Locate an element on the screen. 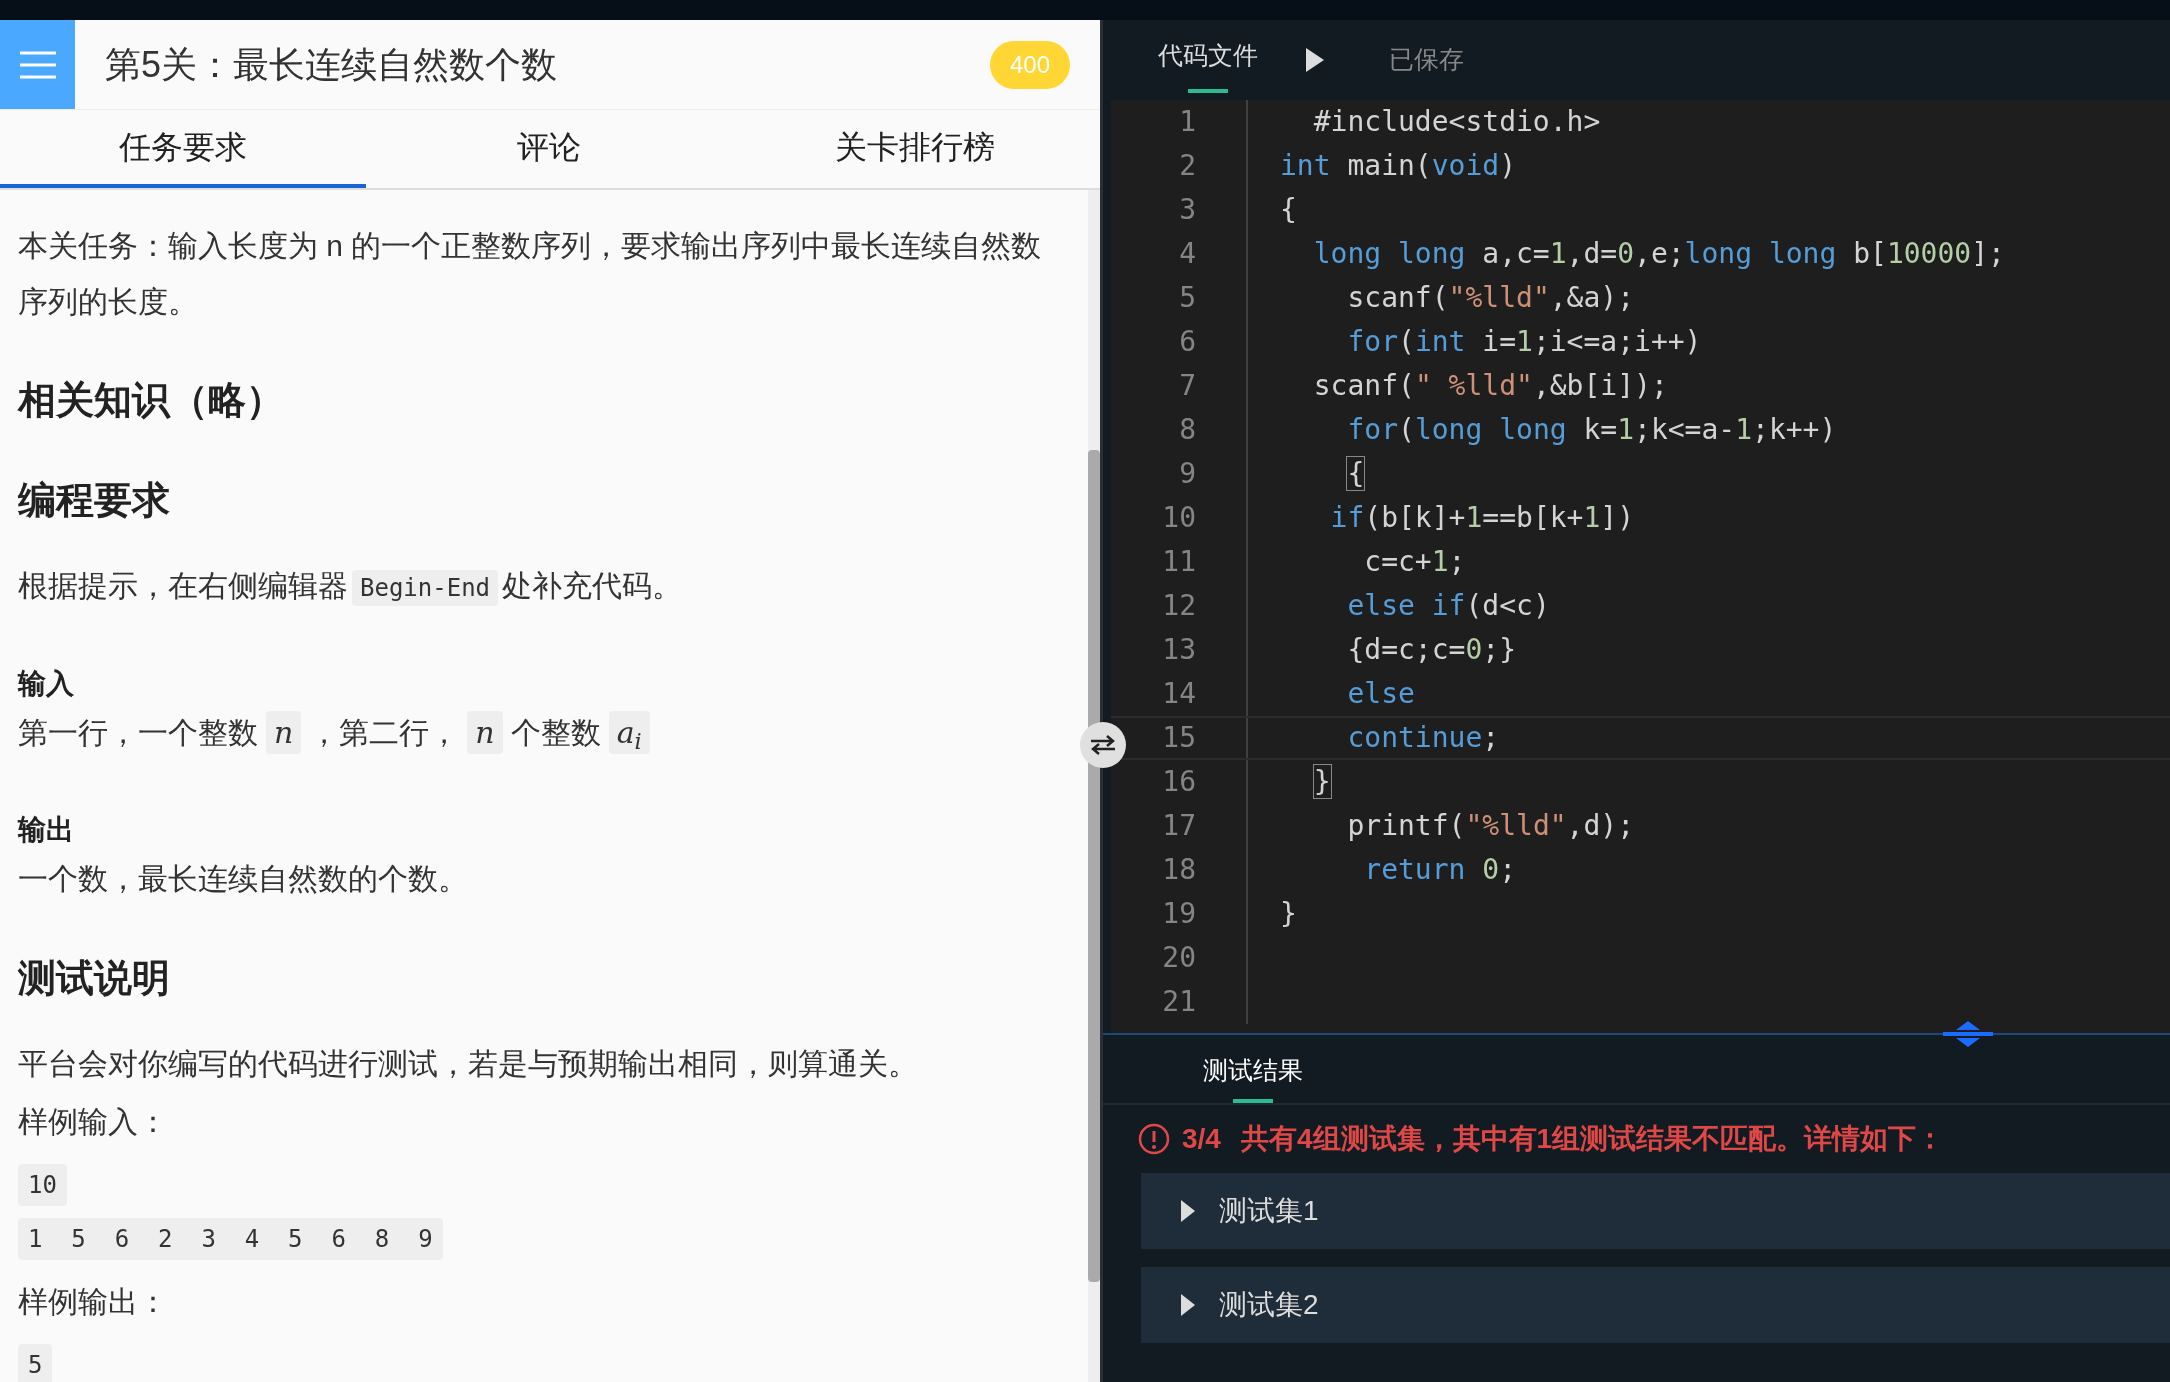  code-line: for(long long k=1;k<=a-1;k++) is located at coordinates (1591, 430).